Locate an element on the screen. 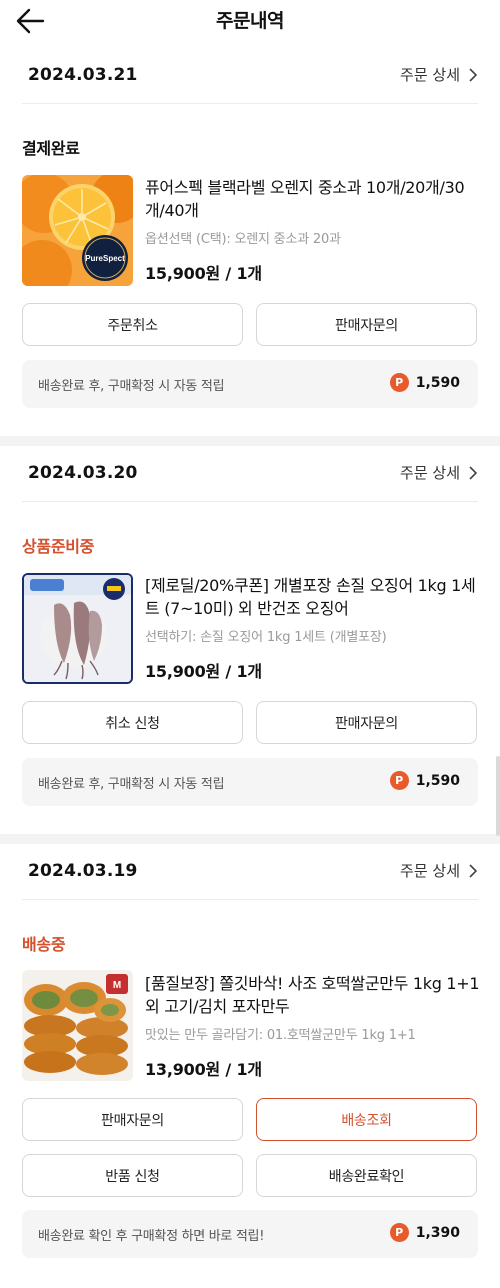  top-bar: 주문내역 is located at coordinates (250, 20).